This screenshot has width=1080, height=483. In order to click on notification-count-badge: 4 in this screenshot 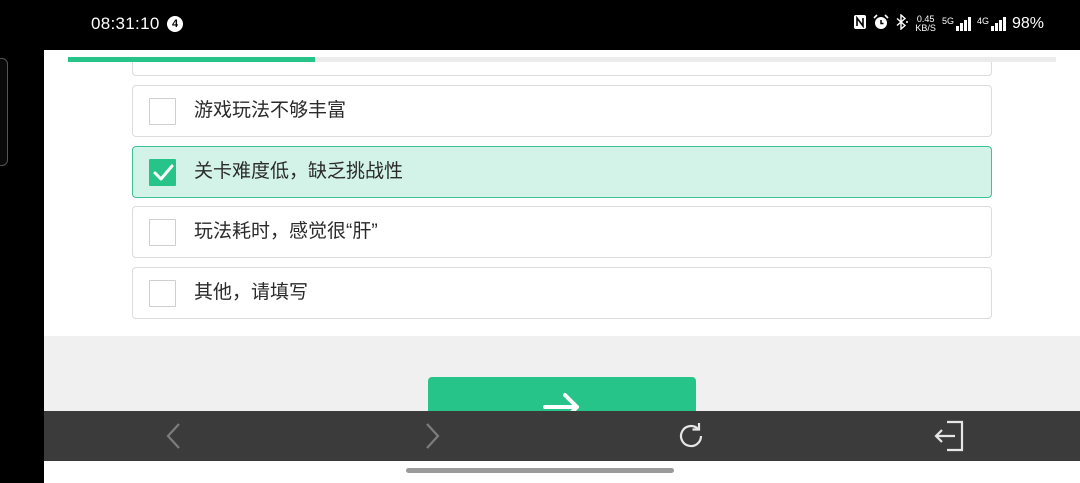, I will do `click(175, 24)`.